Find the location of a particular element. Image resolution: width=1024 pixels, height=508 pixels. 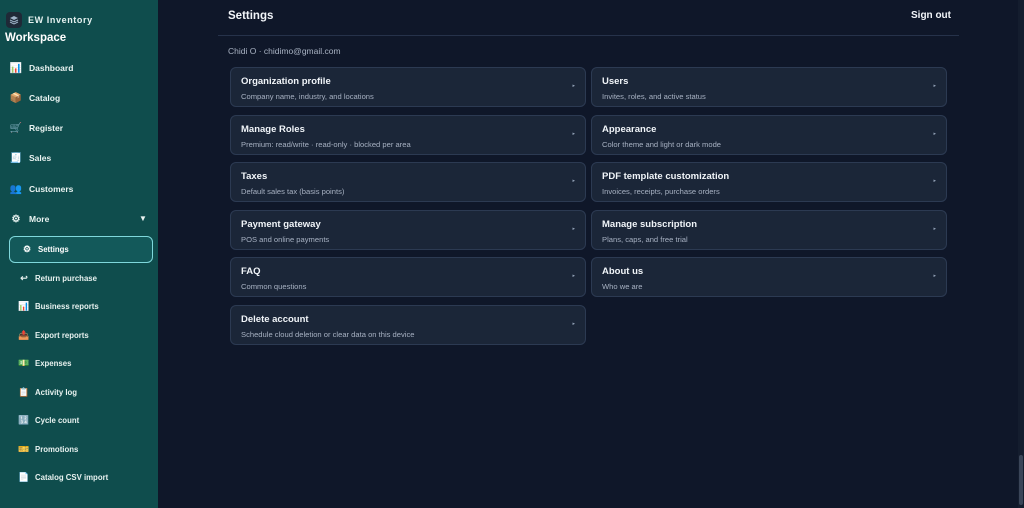

card-title: Payment gateway is located at coordinates (281, 224).